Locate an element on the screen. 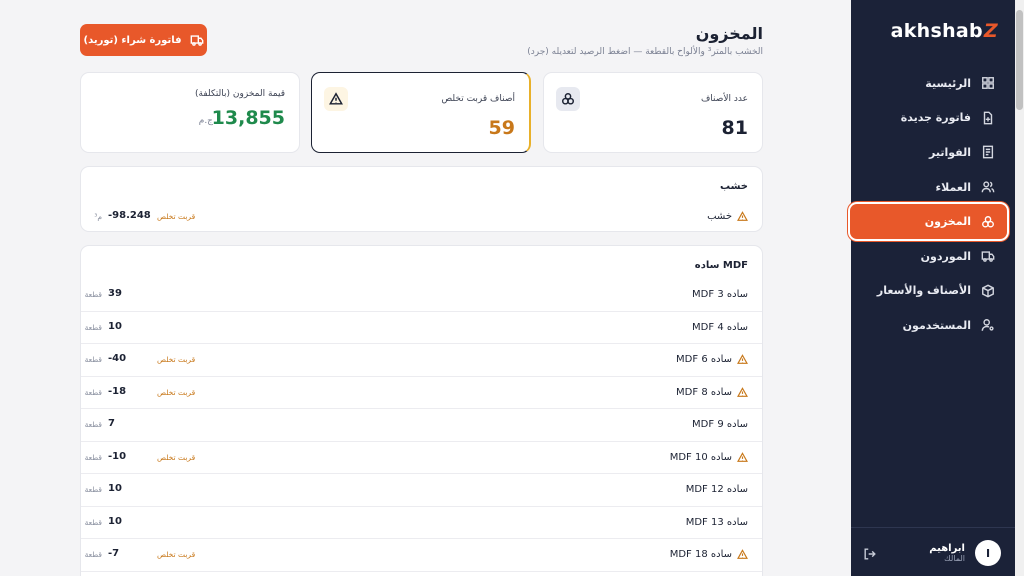  qty-unit: م³ is located at coordinates (98, 216).